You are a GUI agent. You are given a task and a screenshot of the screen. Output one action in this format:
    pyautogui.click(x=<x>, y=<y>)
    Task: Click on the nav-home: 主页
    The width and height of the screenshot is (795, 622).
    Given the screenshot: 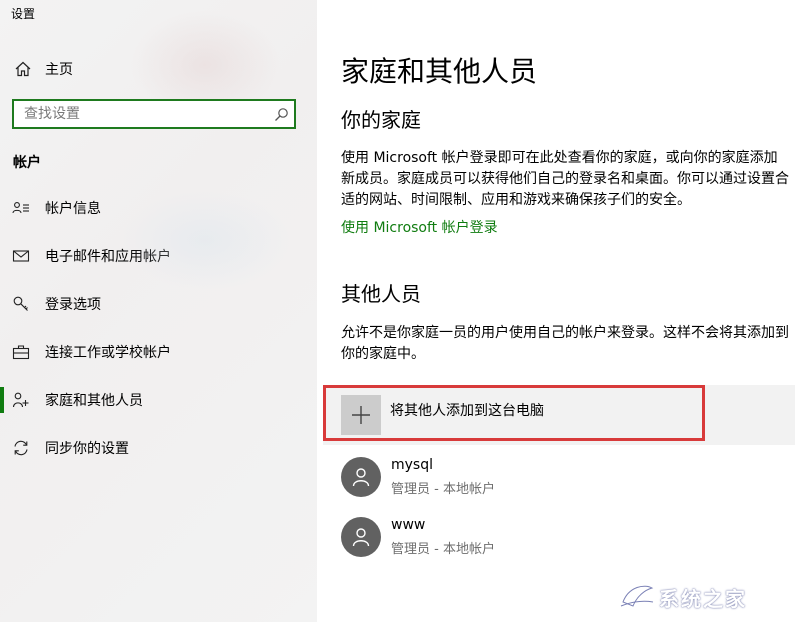 What is the action you would take?
    pyautogui.click(x=158, y=69)
    